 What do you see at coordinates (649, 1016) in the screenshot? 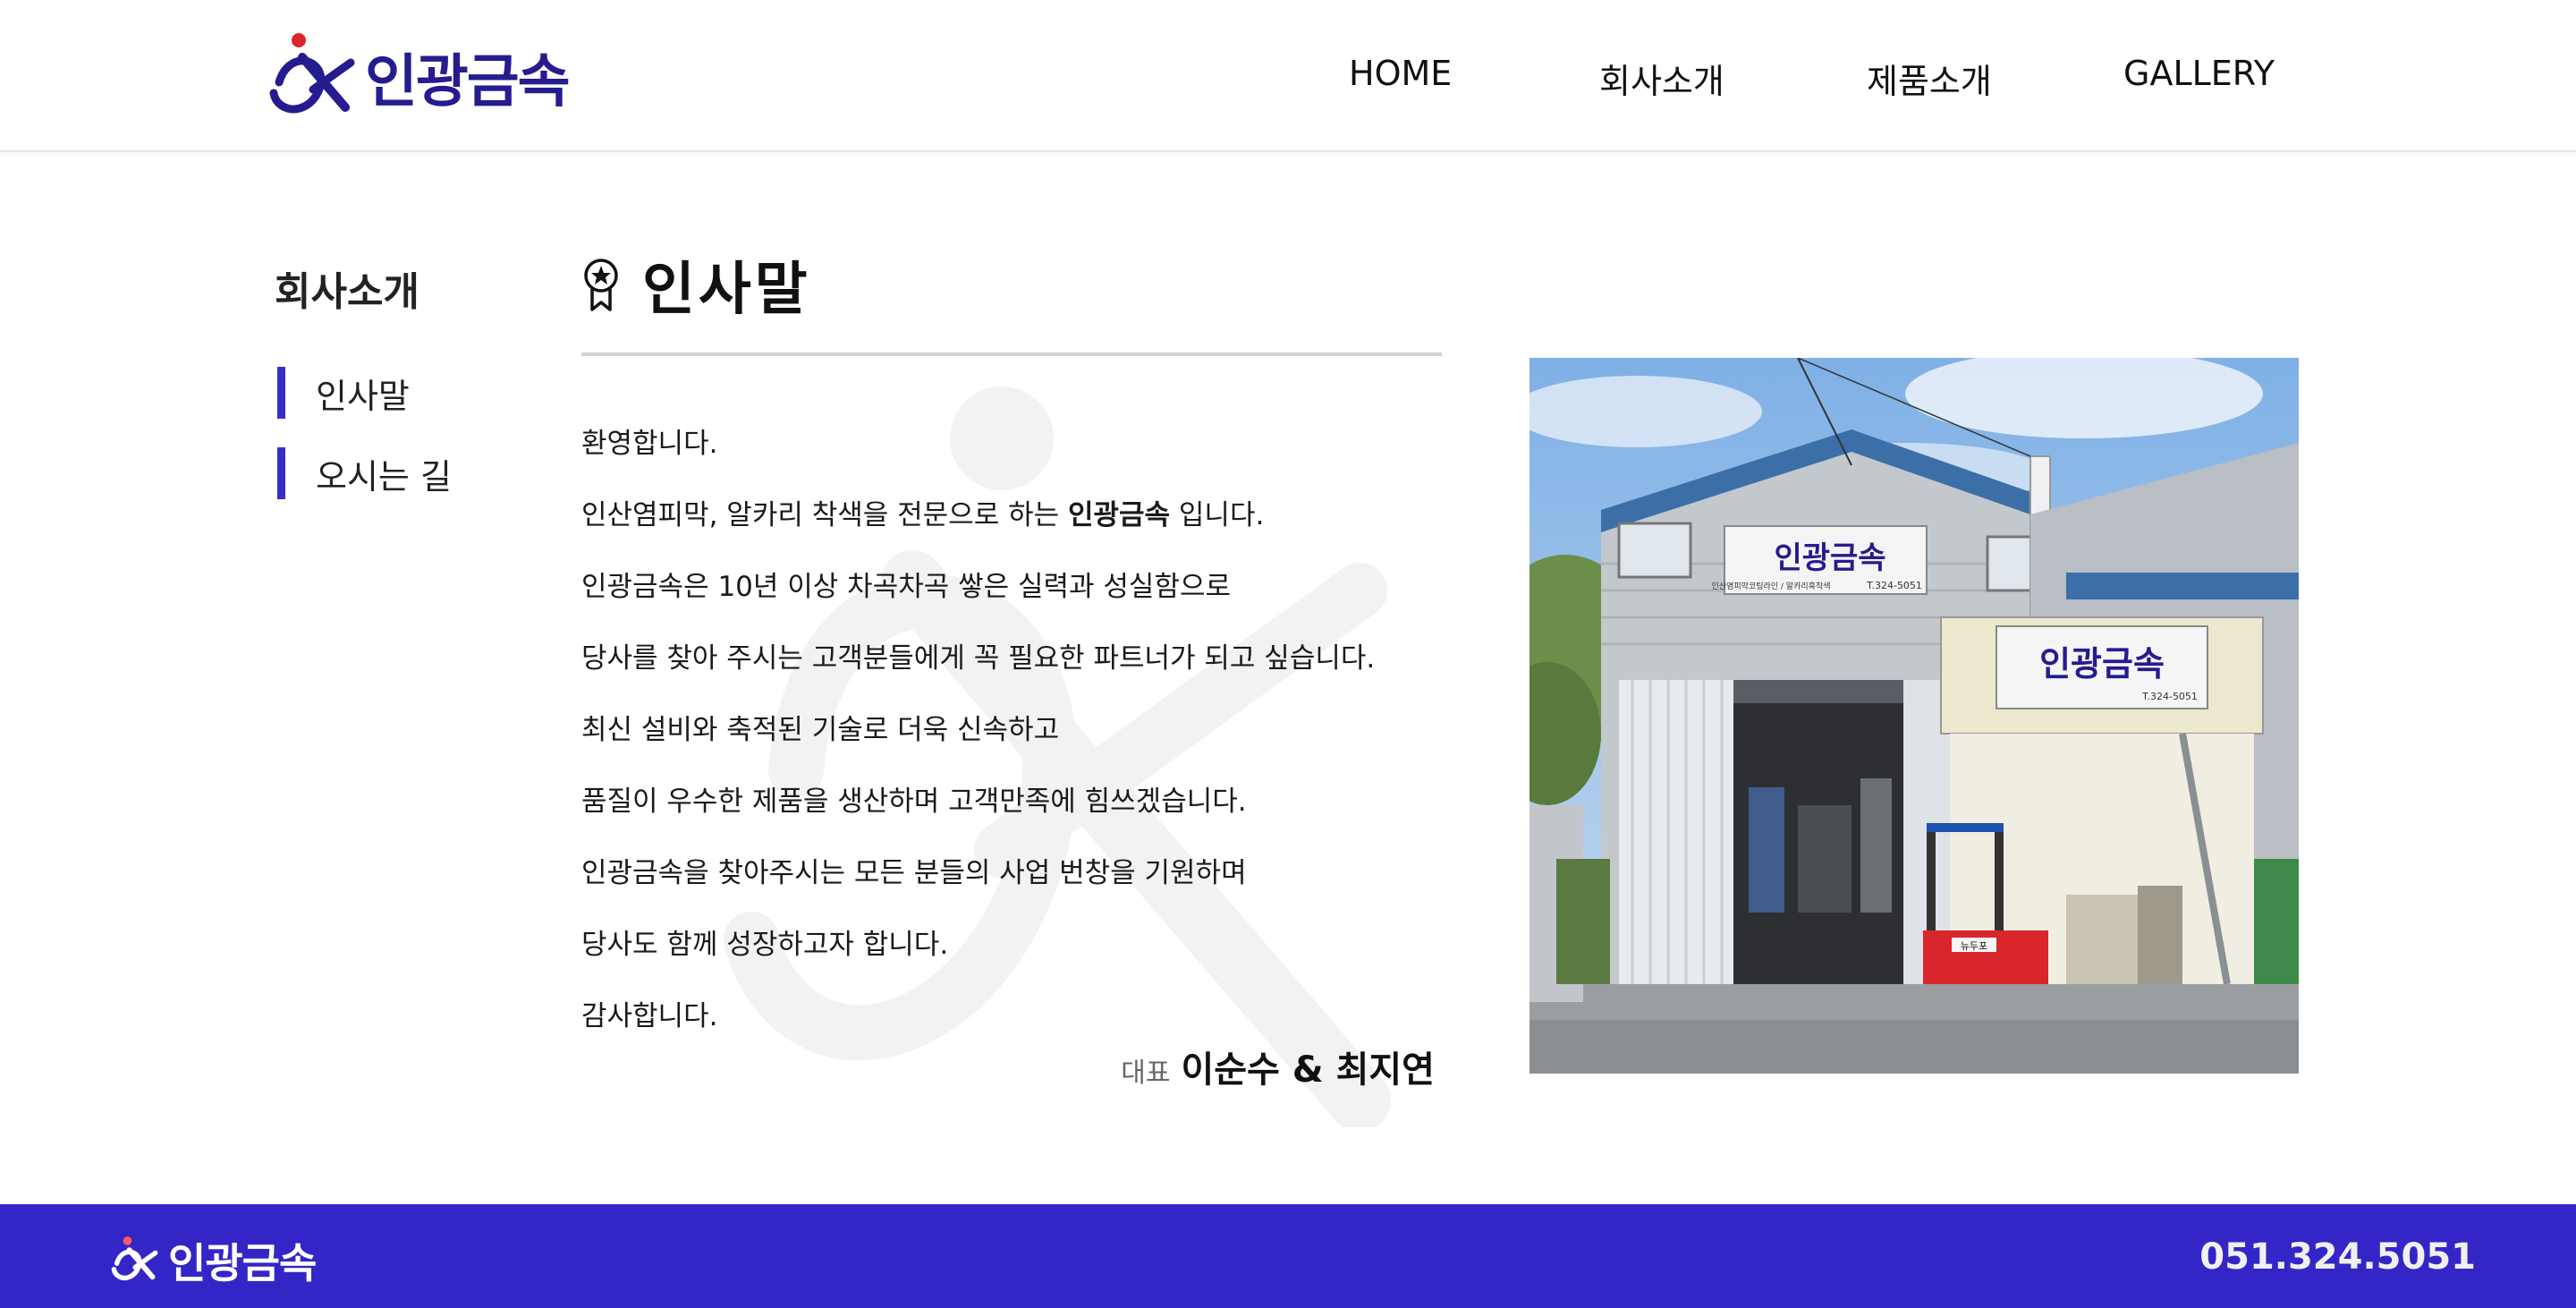
I see `greeting-line: 감사합니다.` at bounding box center [649, 1016].